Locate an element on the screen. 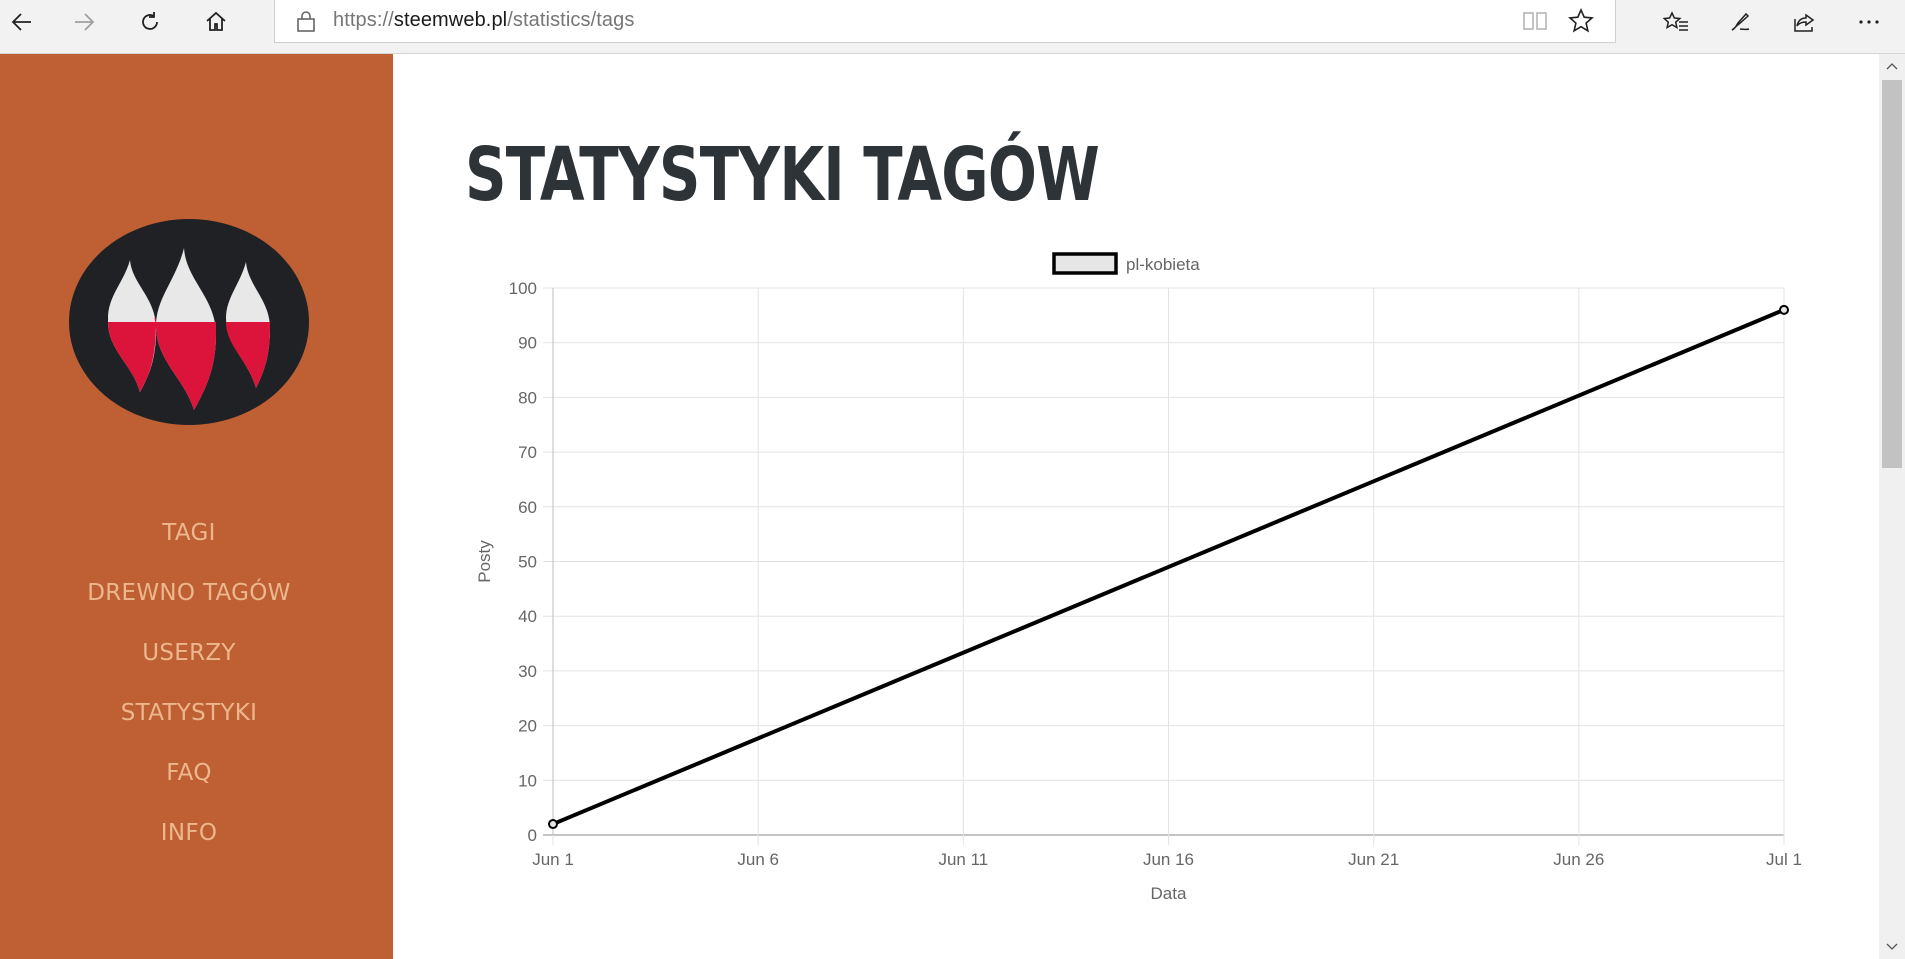 The height and width of the screenshot is (959, 1905). y-tick-label: 70 is located at coordinates (527, 452).